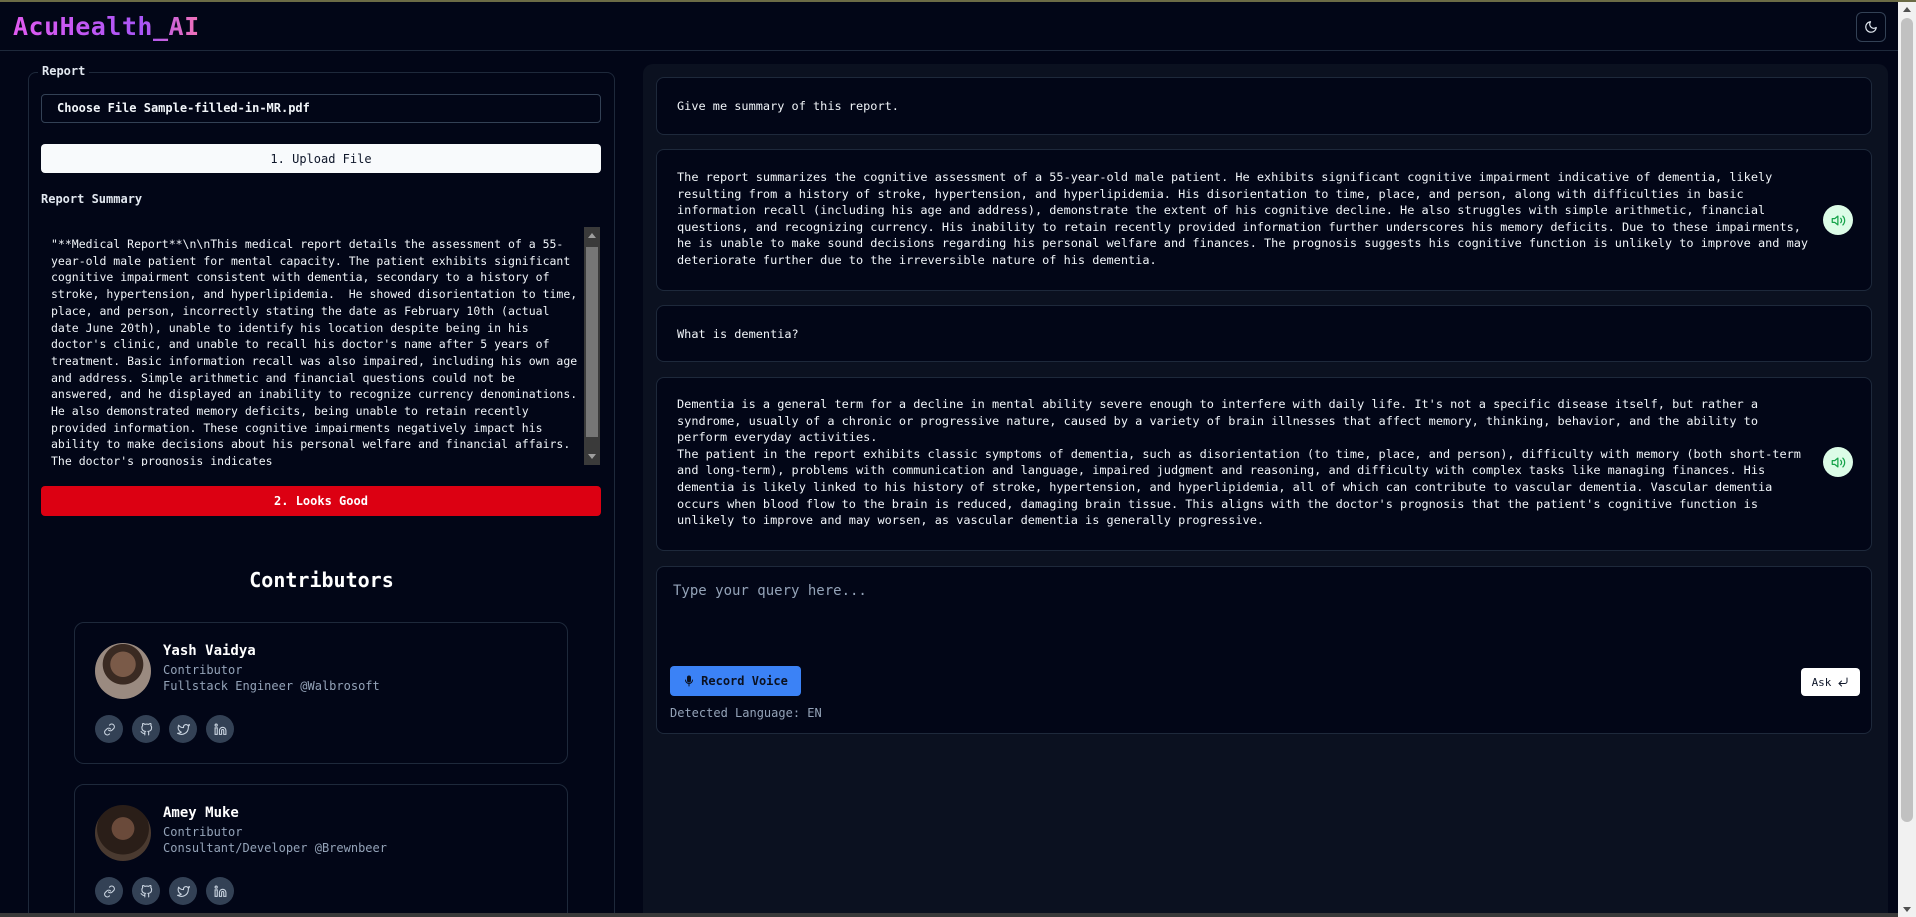  What do you see at coordinates (1264, 333) in the screenshot?
I see `user-message: What is dementia?` at bounding box center [1264, 333].